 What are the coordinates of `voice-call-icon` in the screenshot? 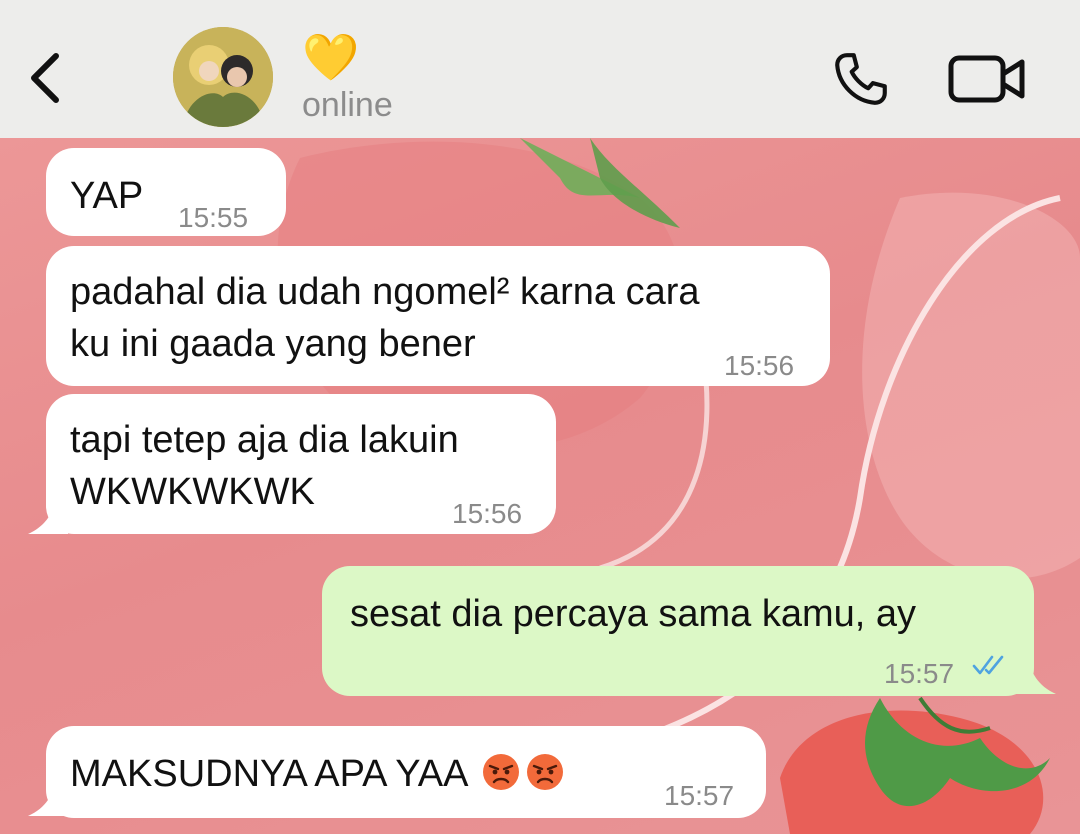 It's located at (861, 79).